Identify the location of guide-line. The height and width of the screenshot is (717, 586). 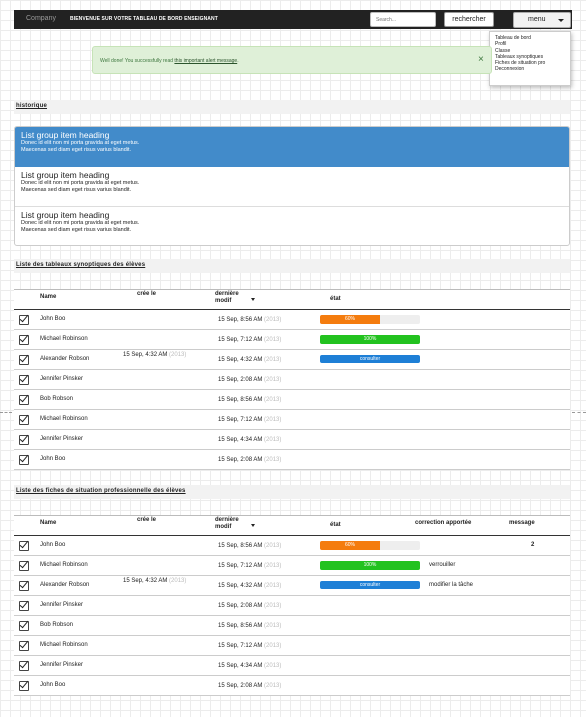
(579, 412).